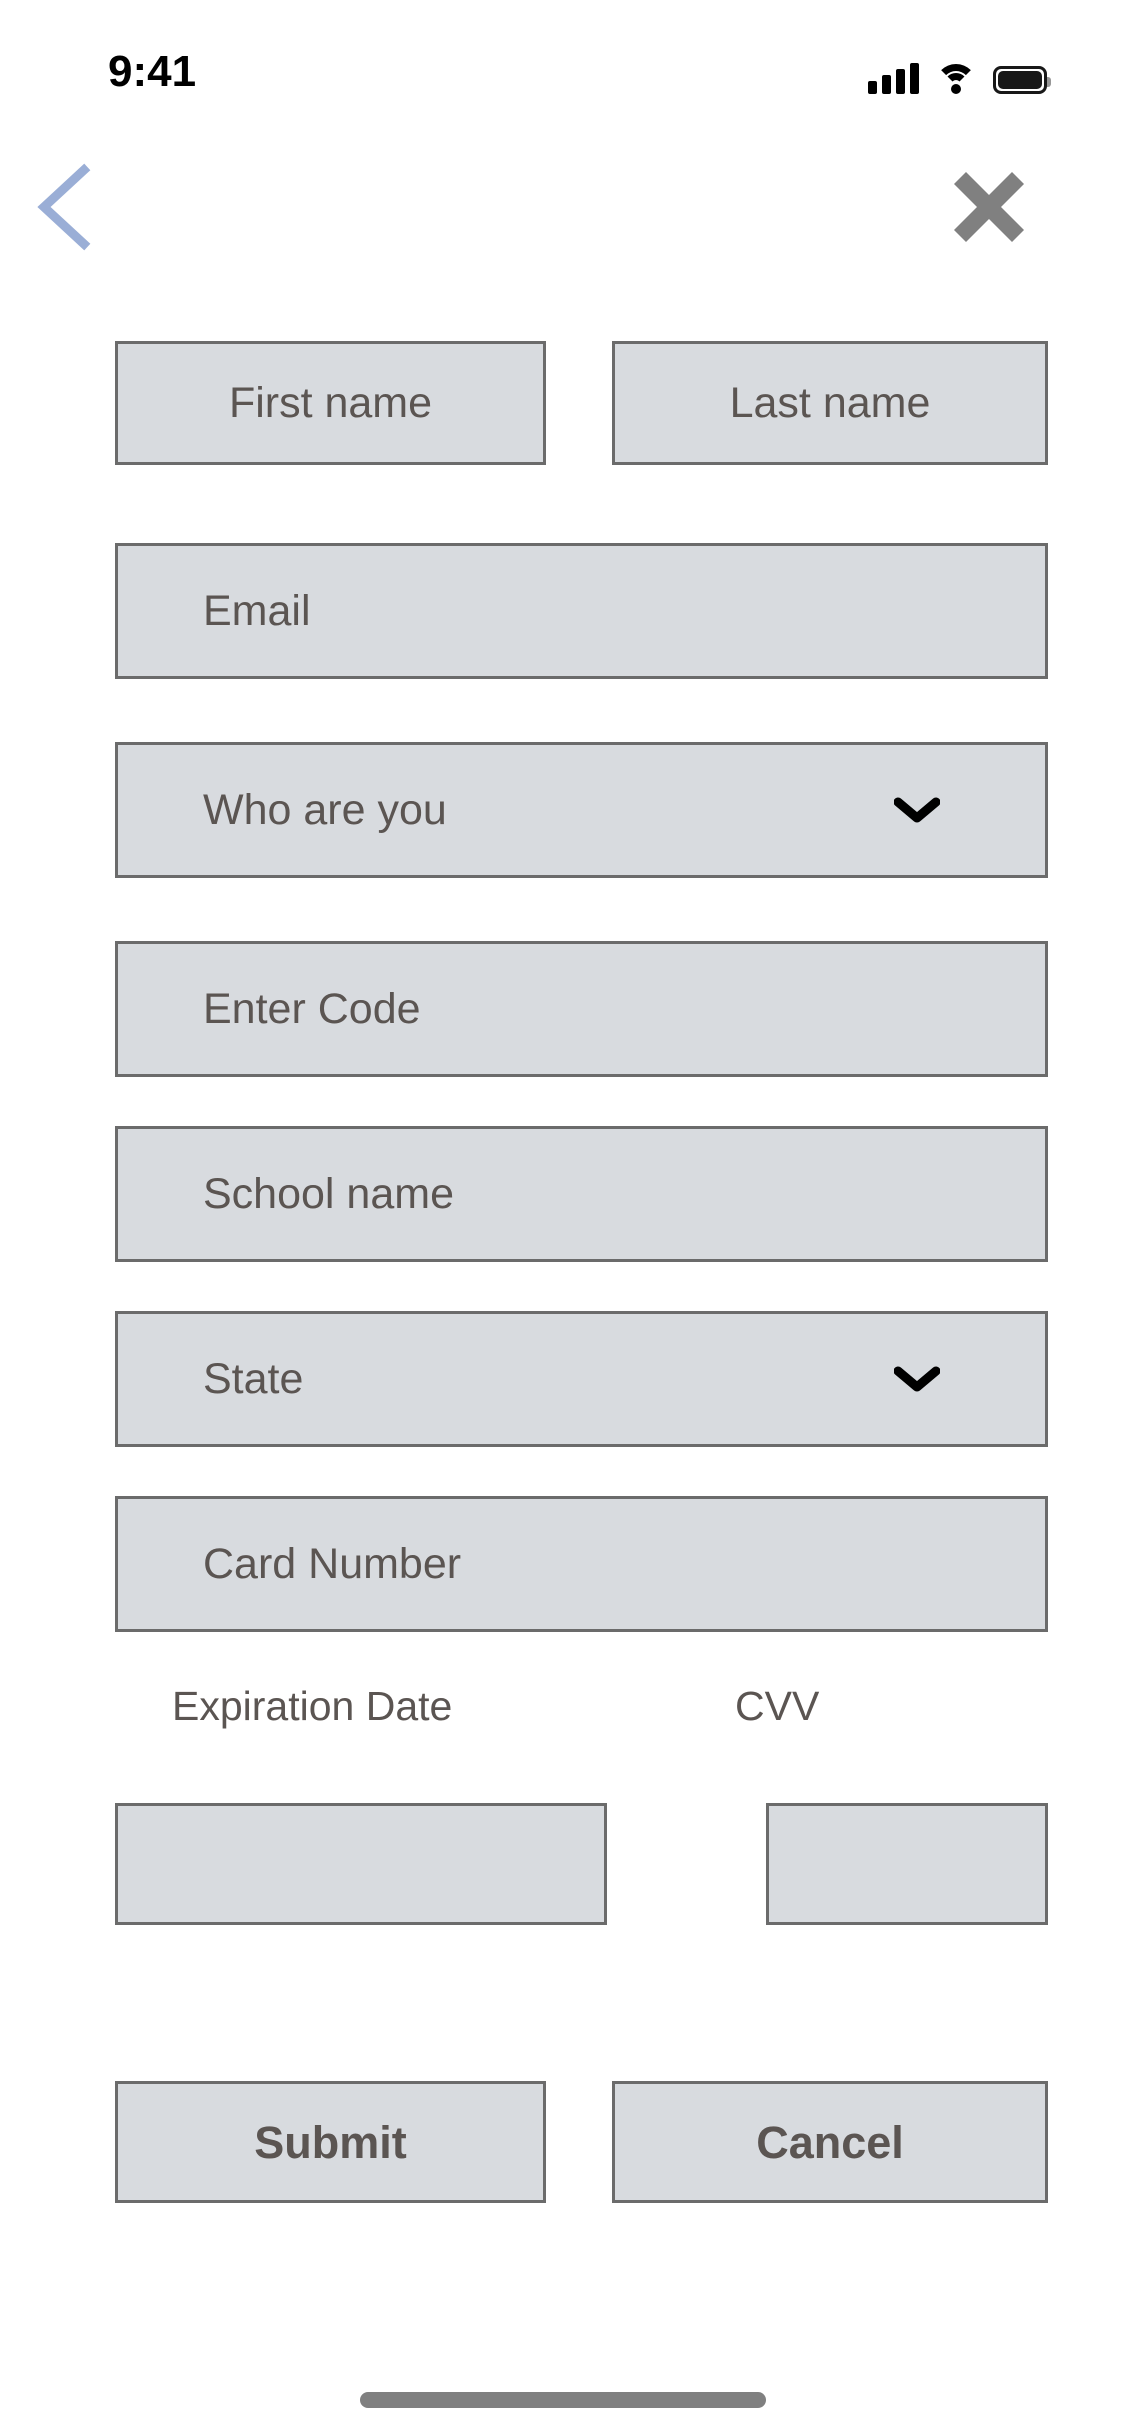 This screenshot has width=1125, height=2436. Describe the element at coordinates (581, 1194) in the screenshot. I see `school-name-input: School name` at that location.